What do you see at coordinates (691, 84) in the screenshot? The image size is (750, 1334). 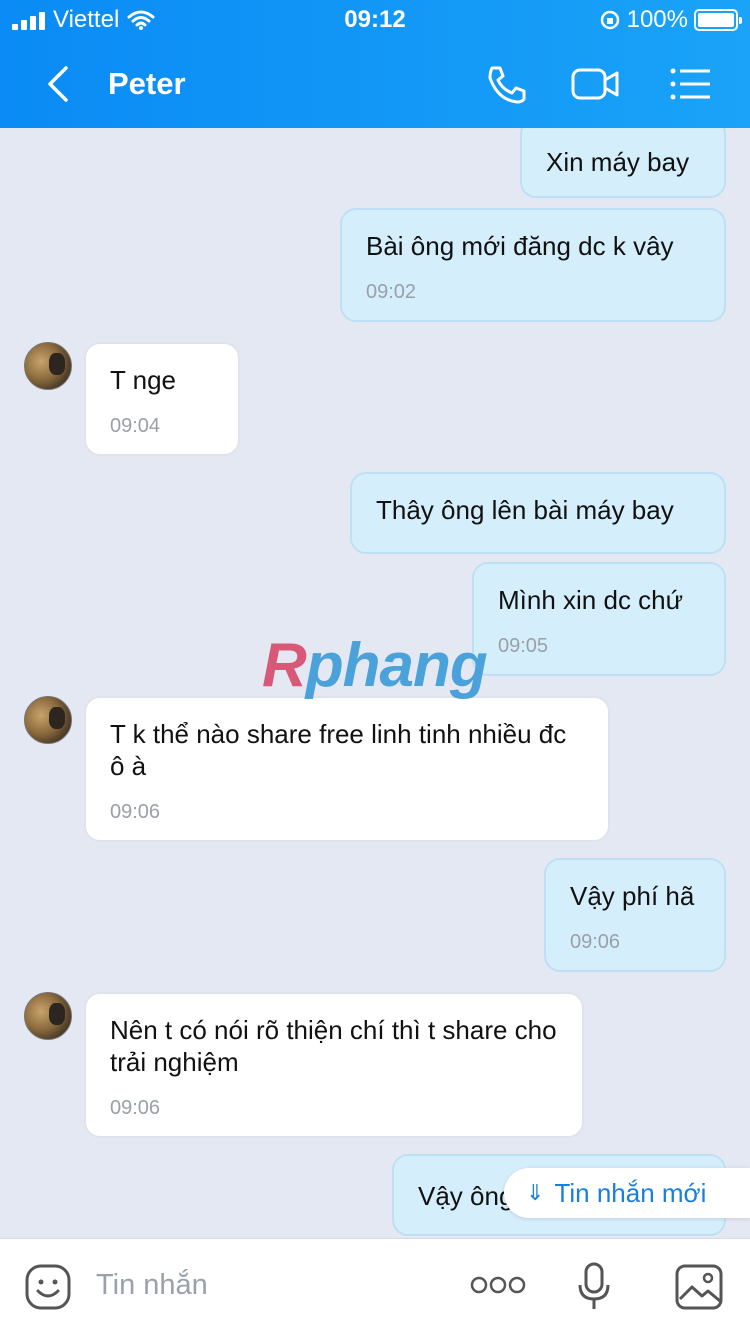 I see `menu-icon` at bounding box center [691, 84].